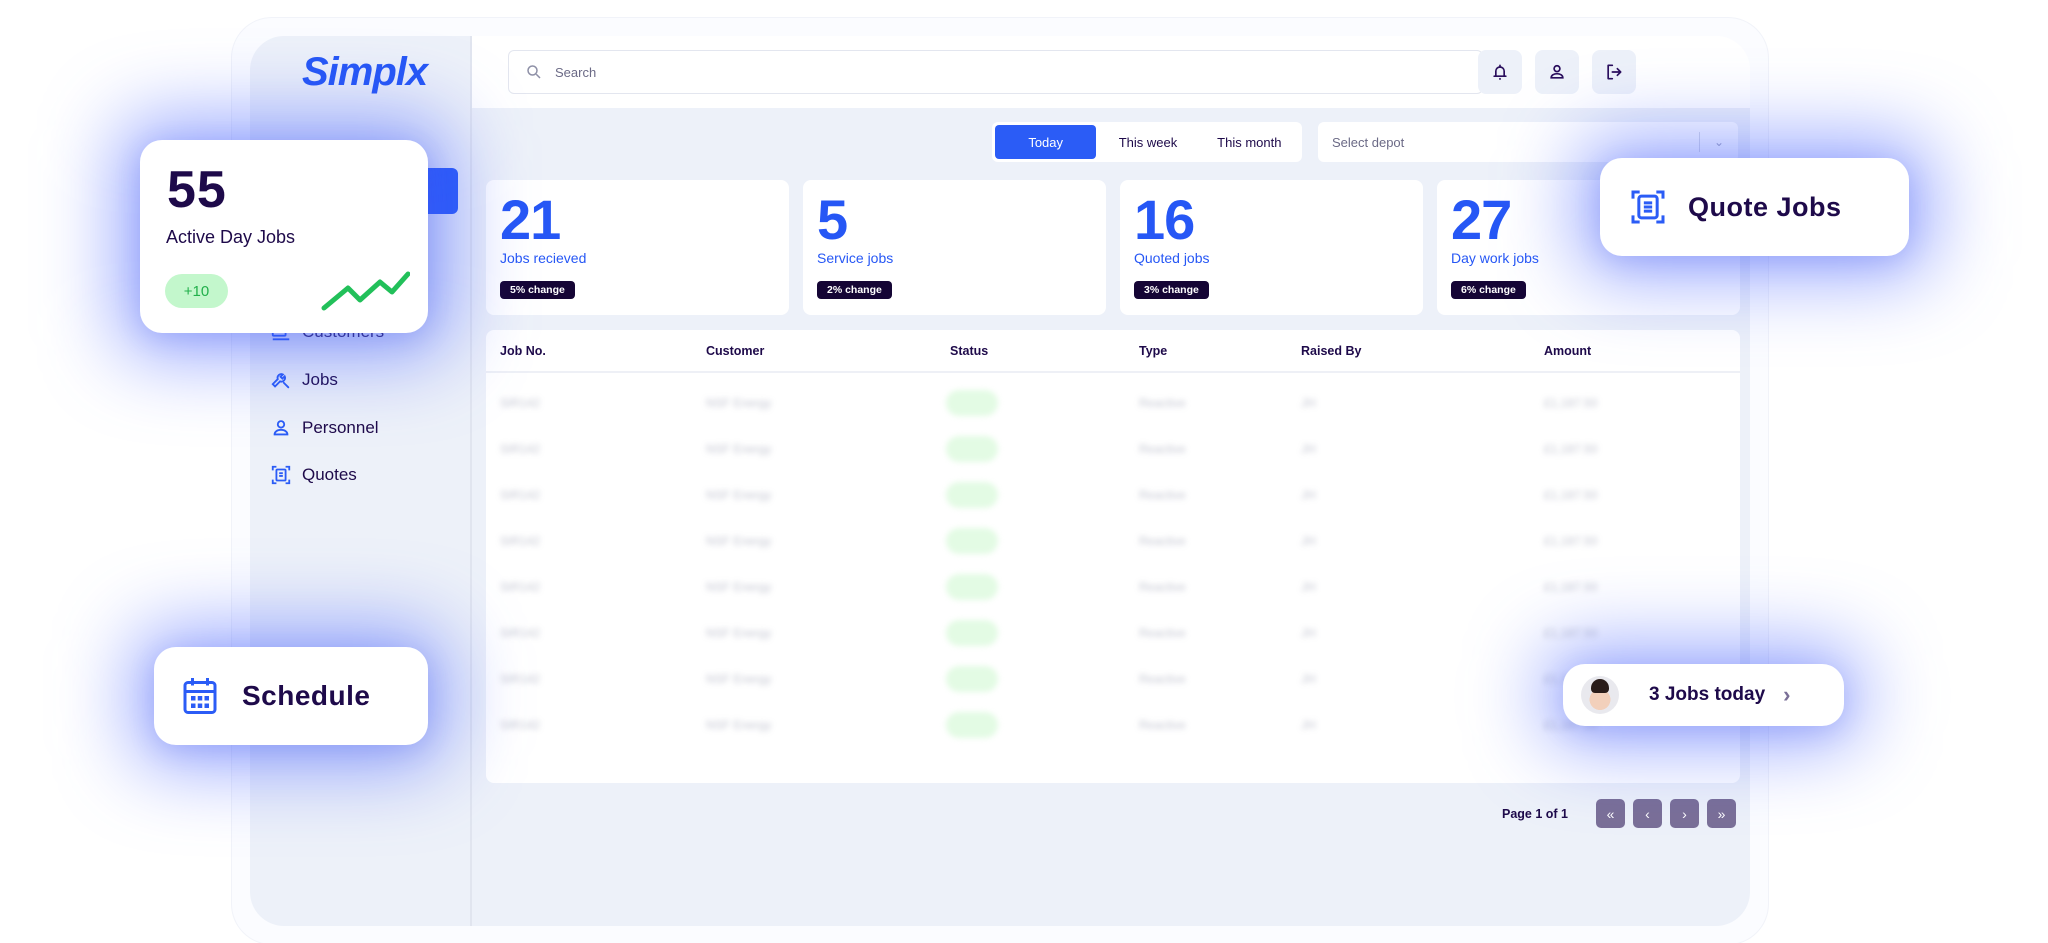 The image size is (2048, 943). What do you see at coordinates (1647, 813) in the screenshot?
I see `prev-page-button: ‹` at bounding box center [1647, 813].